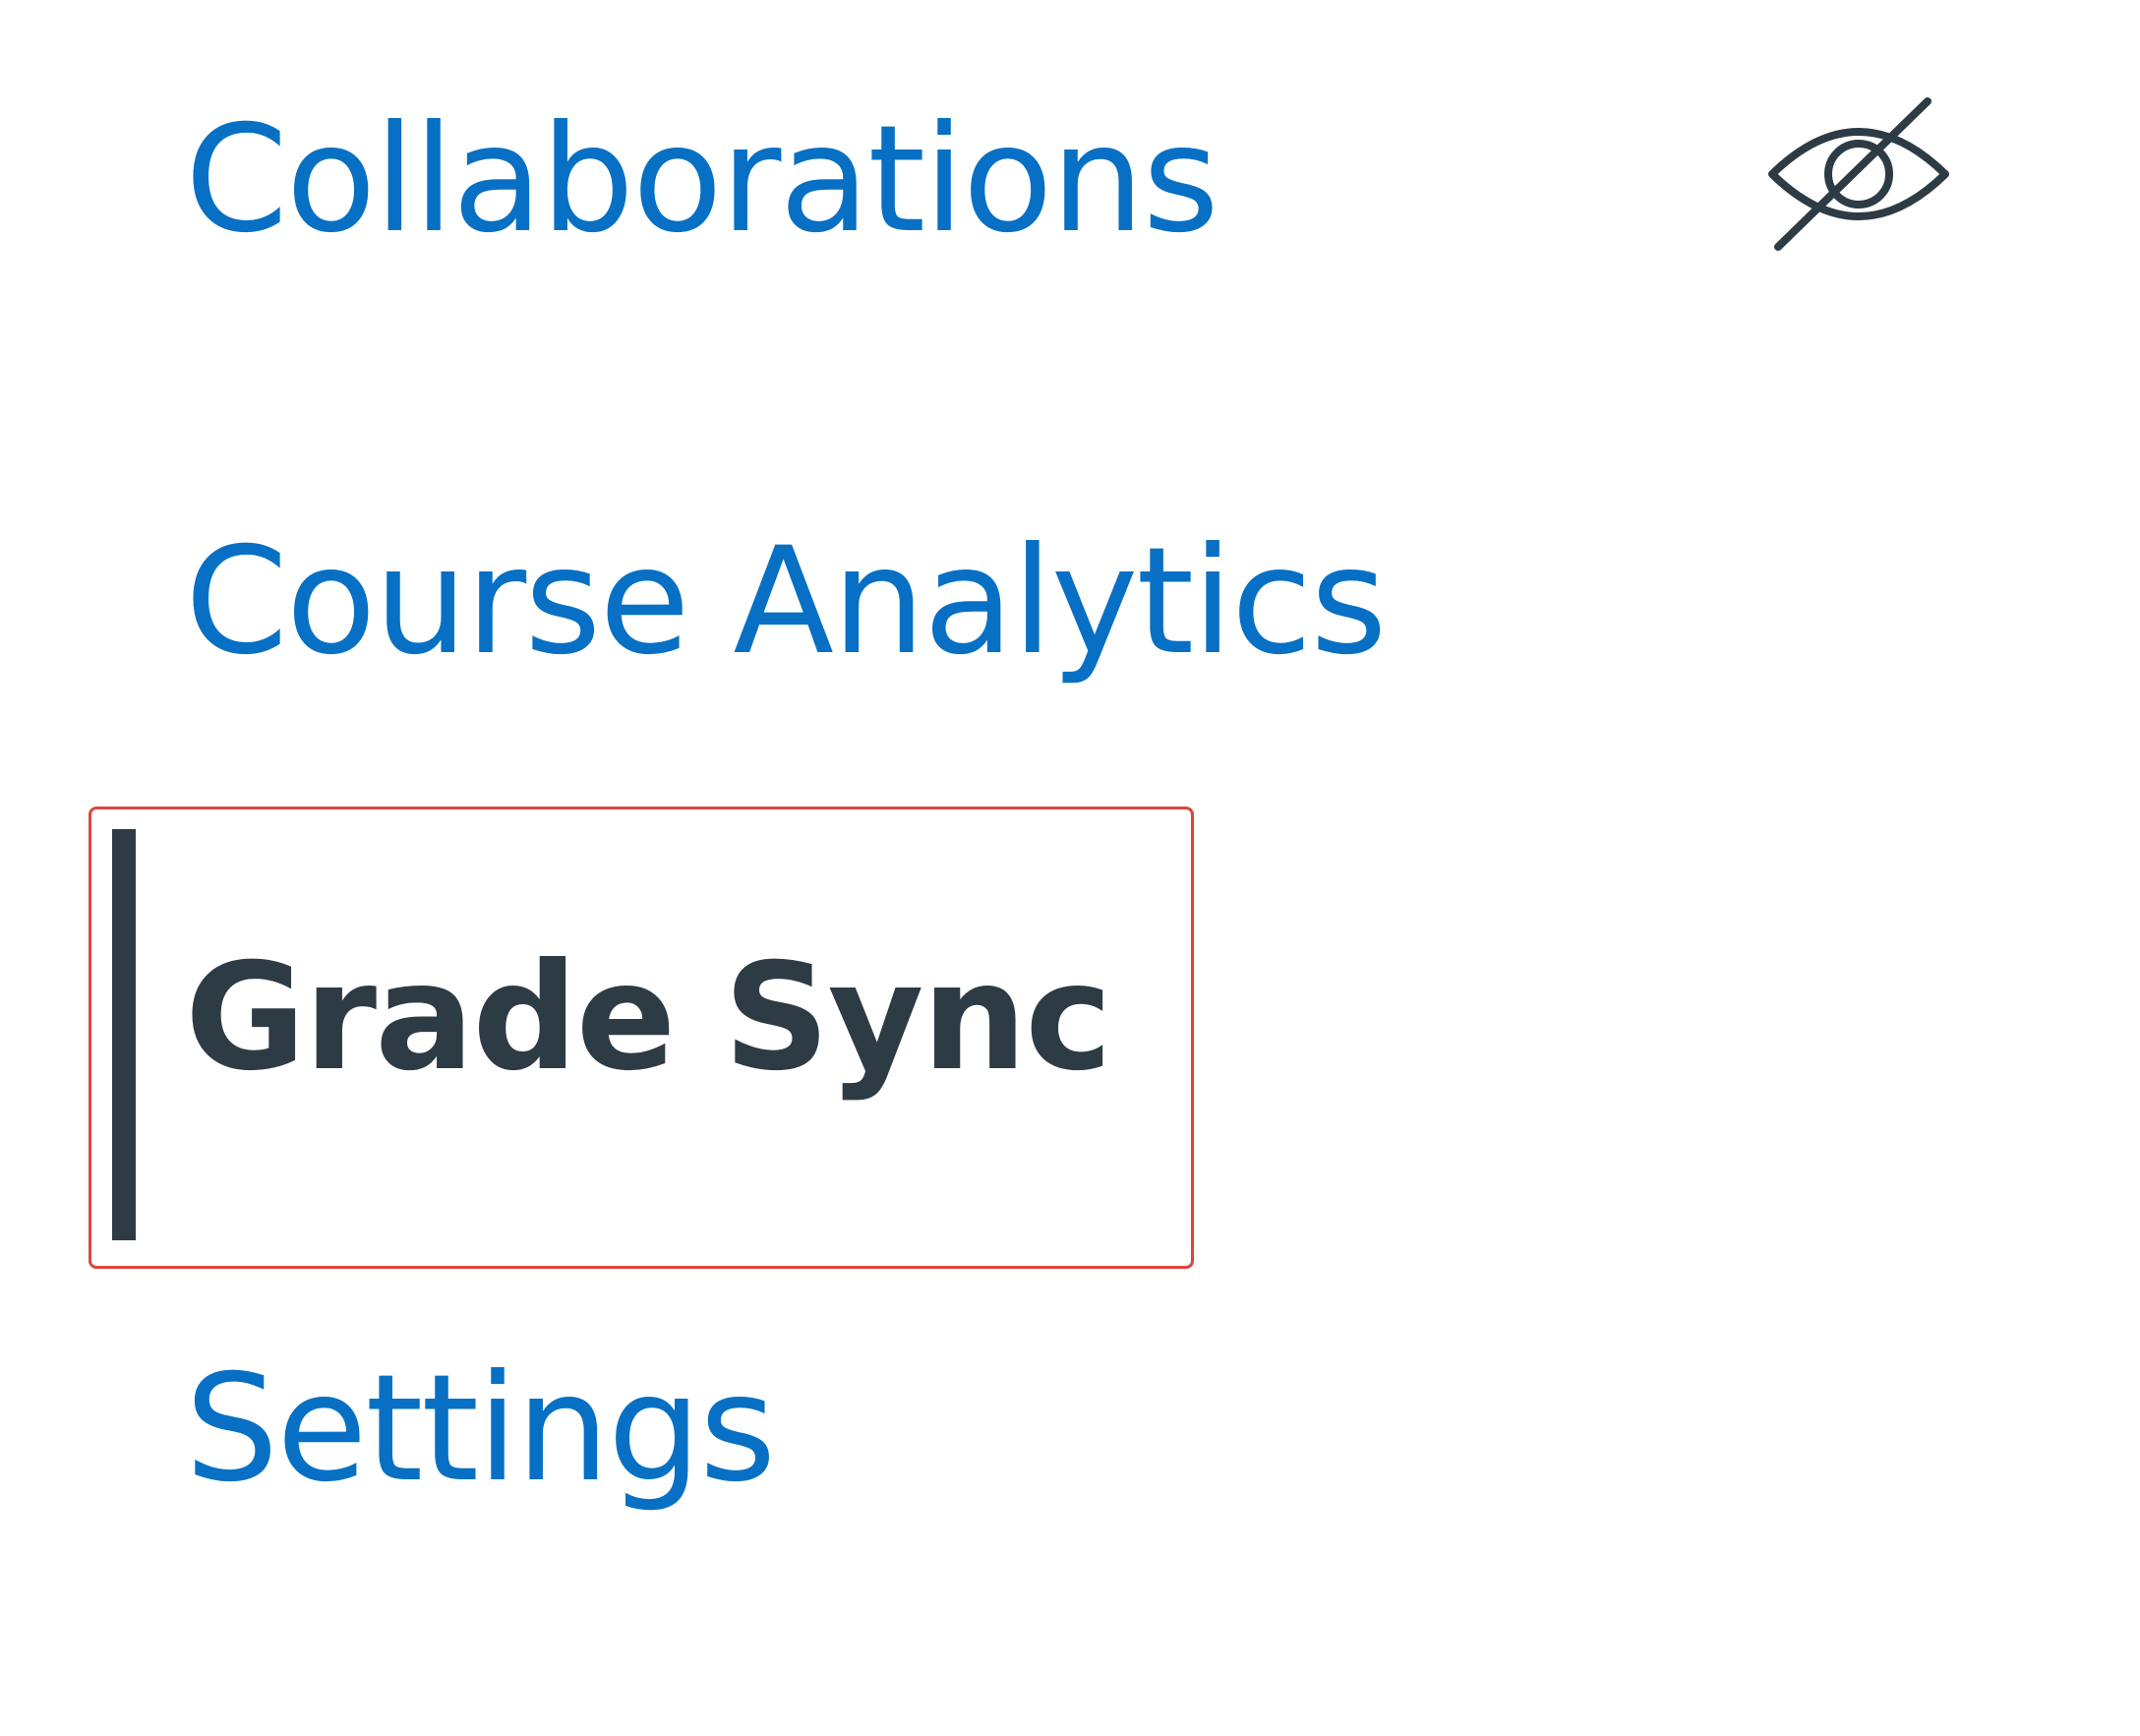 The width and height of the screenshot is (2140, 1736). What do you see at coordinates (702, 180) in the screenshot?
I see `nav-item-collaborations: Collaborations` at bounding box center [702, 180].